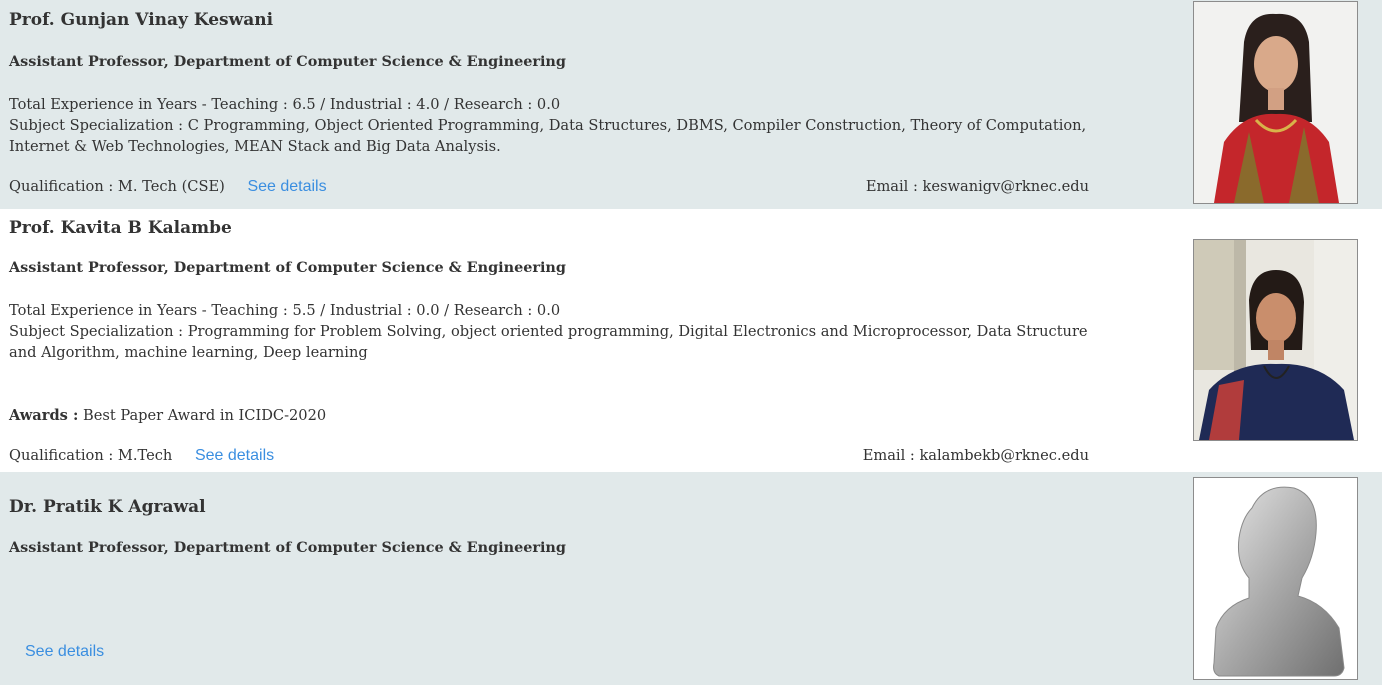 The image size is (1382, 697). What do you see at coordinates (975, 455) in the screenshot?
I see `email-text: Email : kalambekb@rknec.edu` at bounding box center [975, 455].